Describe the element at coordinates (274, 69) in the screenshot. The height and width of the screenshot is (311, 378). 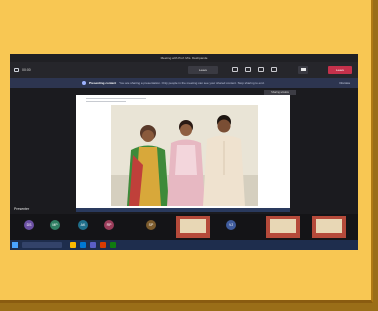
I see `more-icon` at that location.